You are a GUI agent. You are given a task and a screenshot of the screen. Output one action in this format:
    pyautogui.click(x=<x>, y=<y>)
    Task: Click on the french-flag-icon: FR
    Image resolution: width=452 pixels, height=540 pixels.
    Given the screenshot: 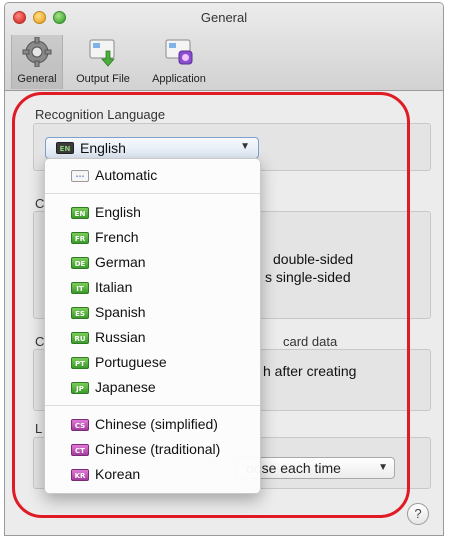 What is the action you would take?
    pyautogui.click(x=80, y=238)
    